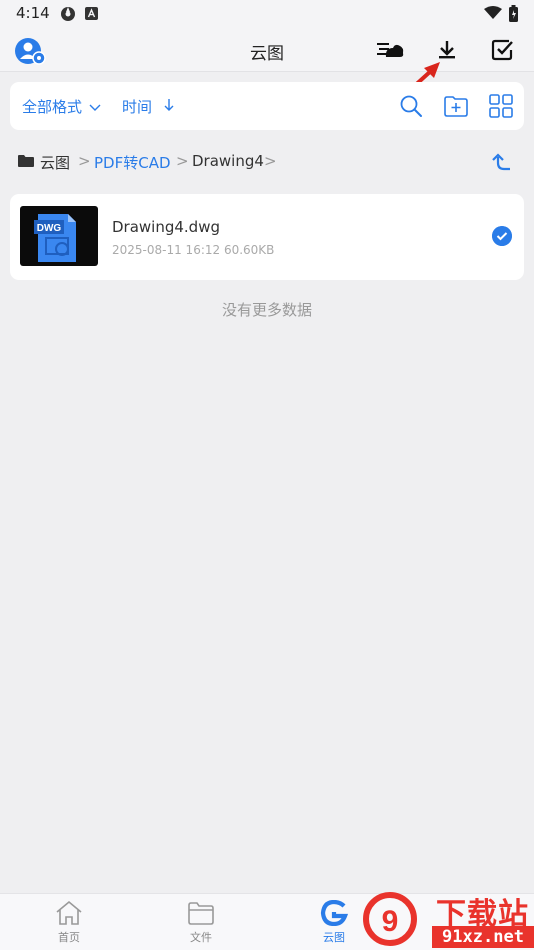  What do you see at coordinates (390, 921) in the screenshot?
I see `svg-text: 9` at bounding box center [390, 921].